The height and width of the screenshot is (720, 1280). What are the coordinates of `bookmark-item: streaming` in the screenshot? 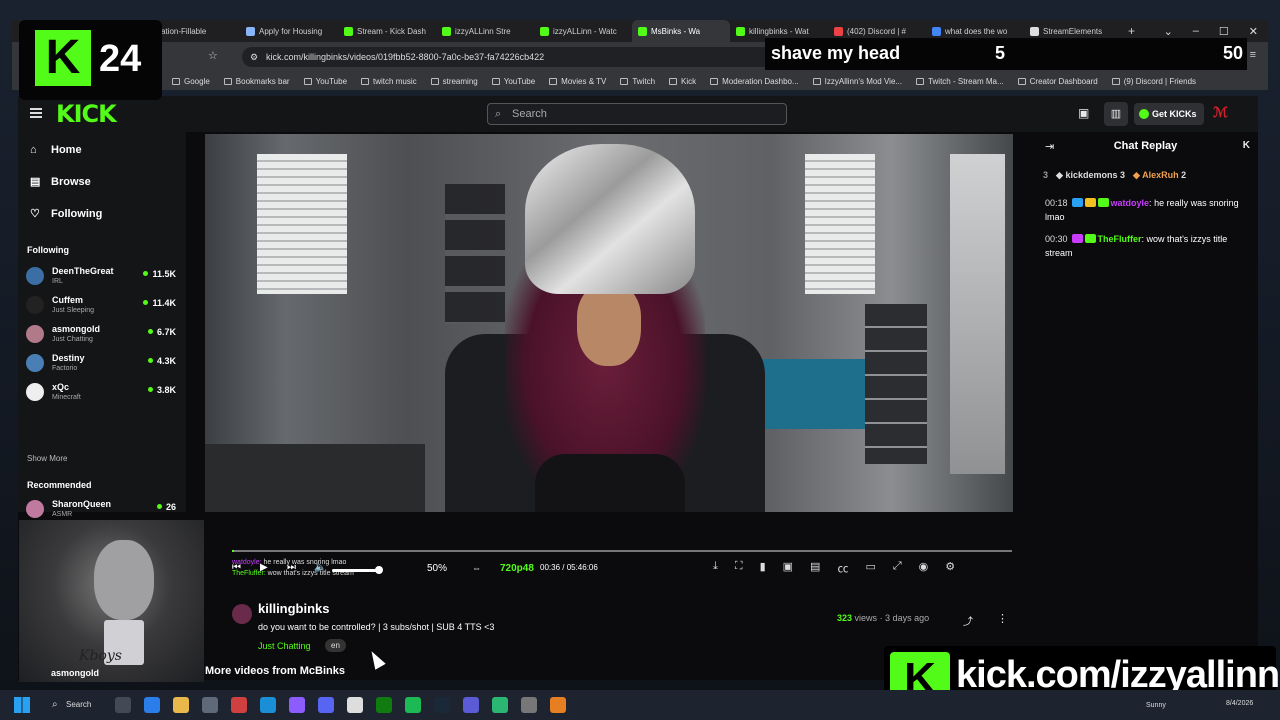 It's located at (454, 81).